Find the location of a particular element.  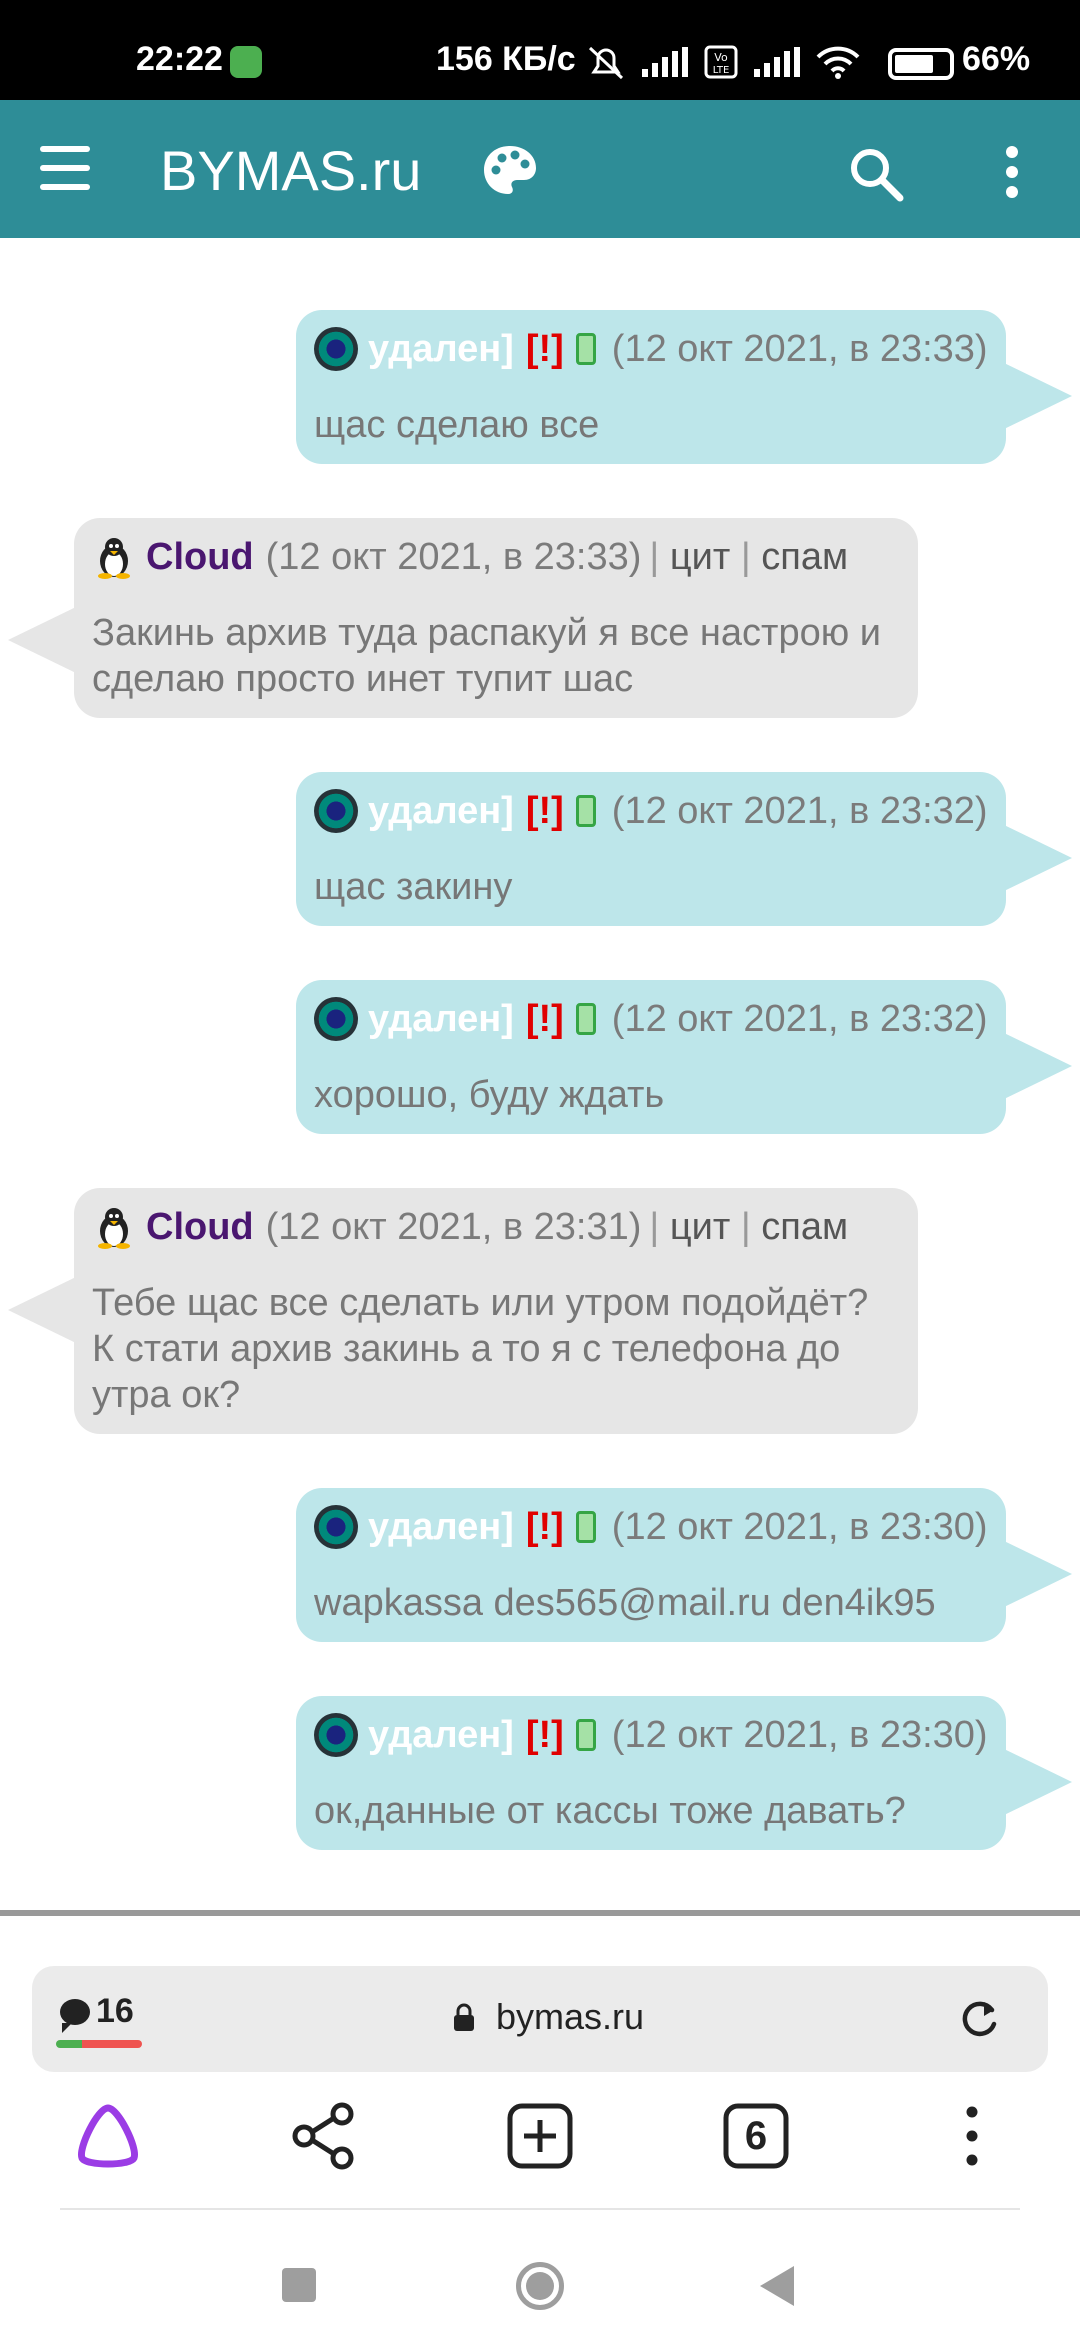

palette-icon is located at coordinates (510, 170).